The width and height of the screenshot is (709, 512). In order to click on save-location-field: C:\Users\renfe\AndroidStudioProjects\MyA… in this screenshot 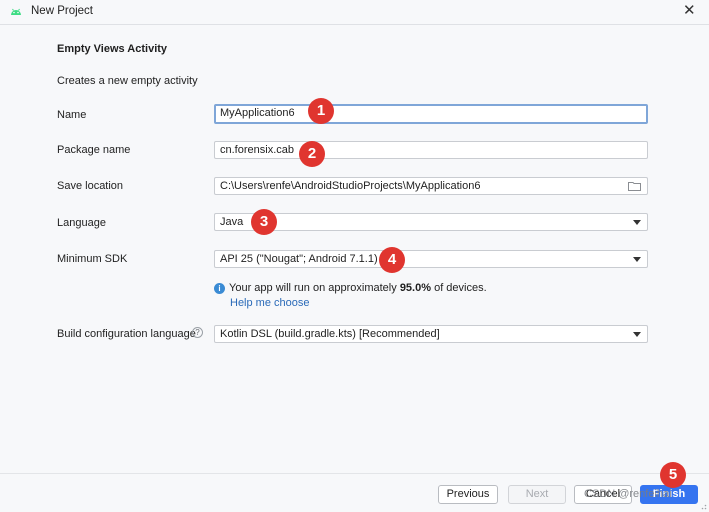, I will do `click(431, 186)`.